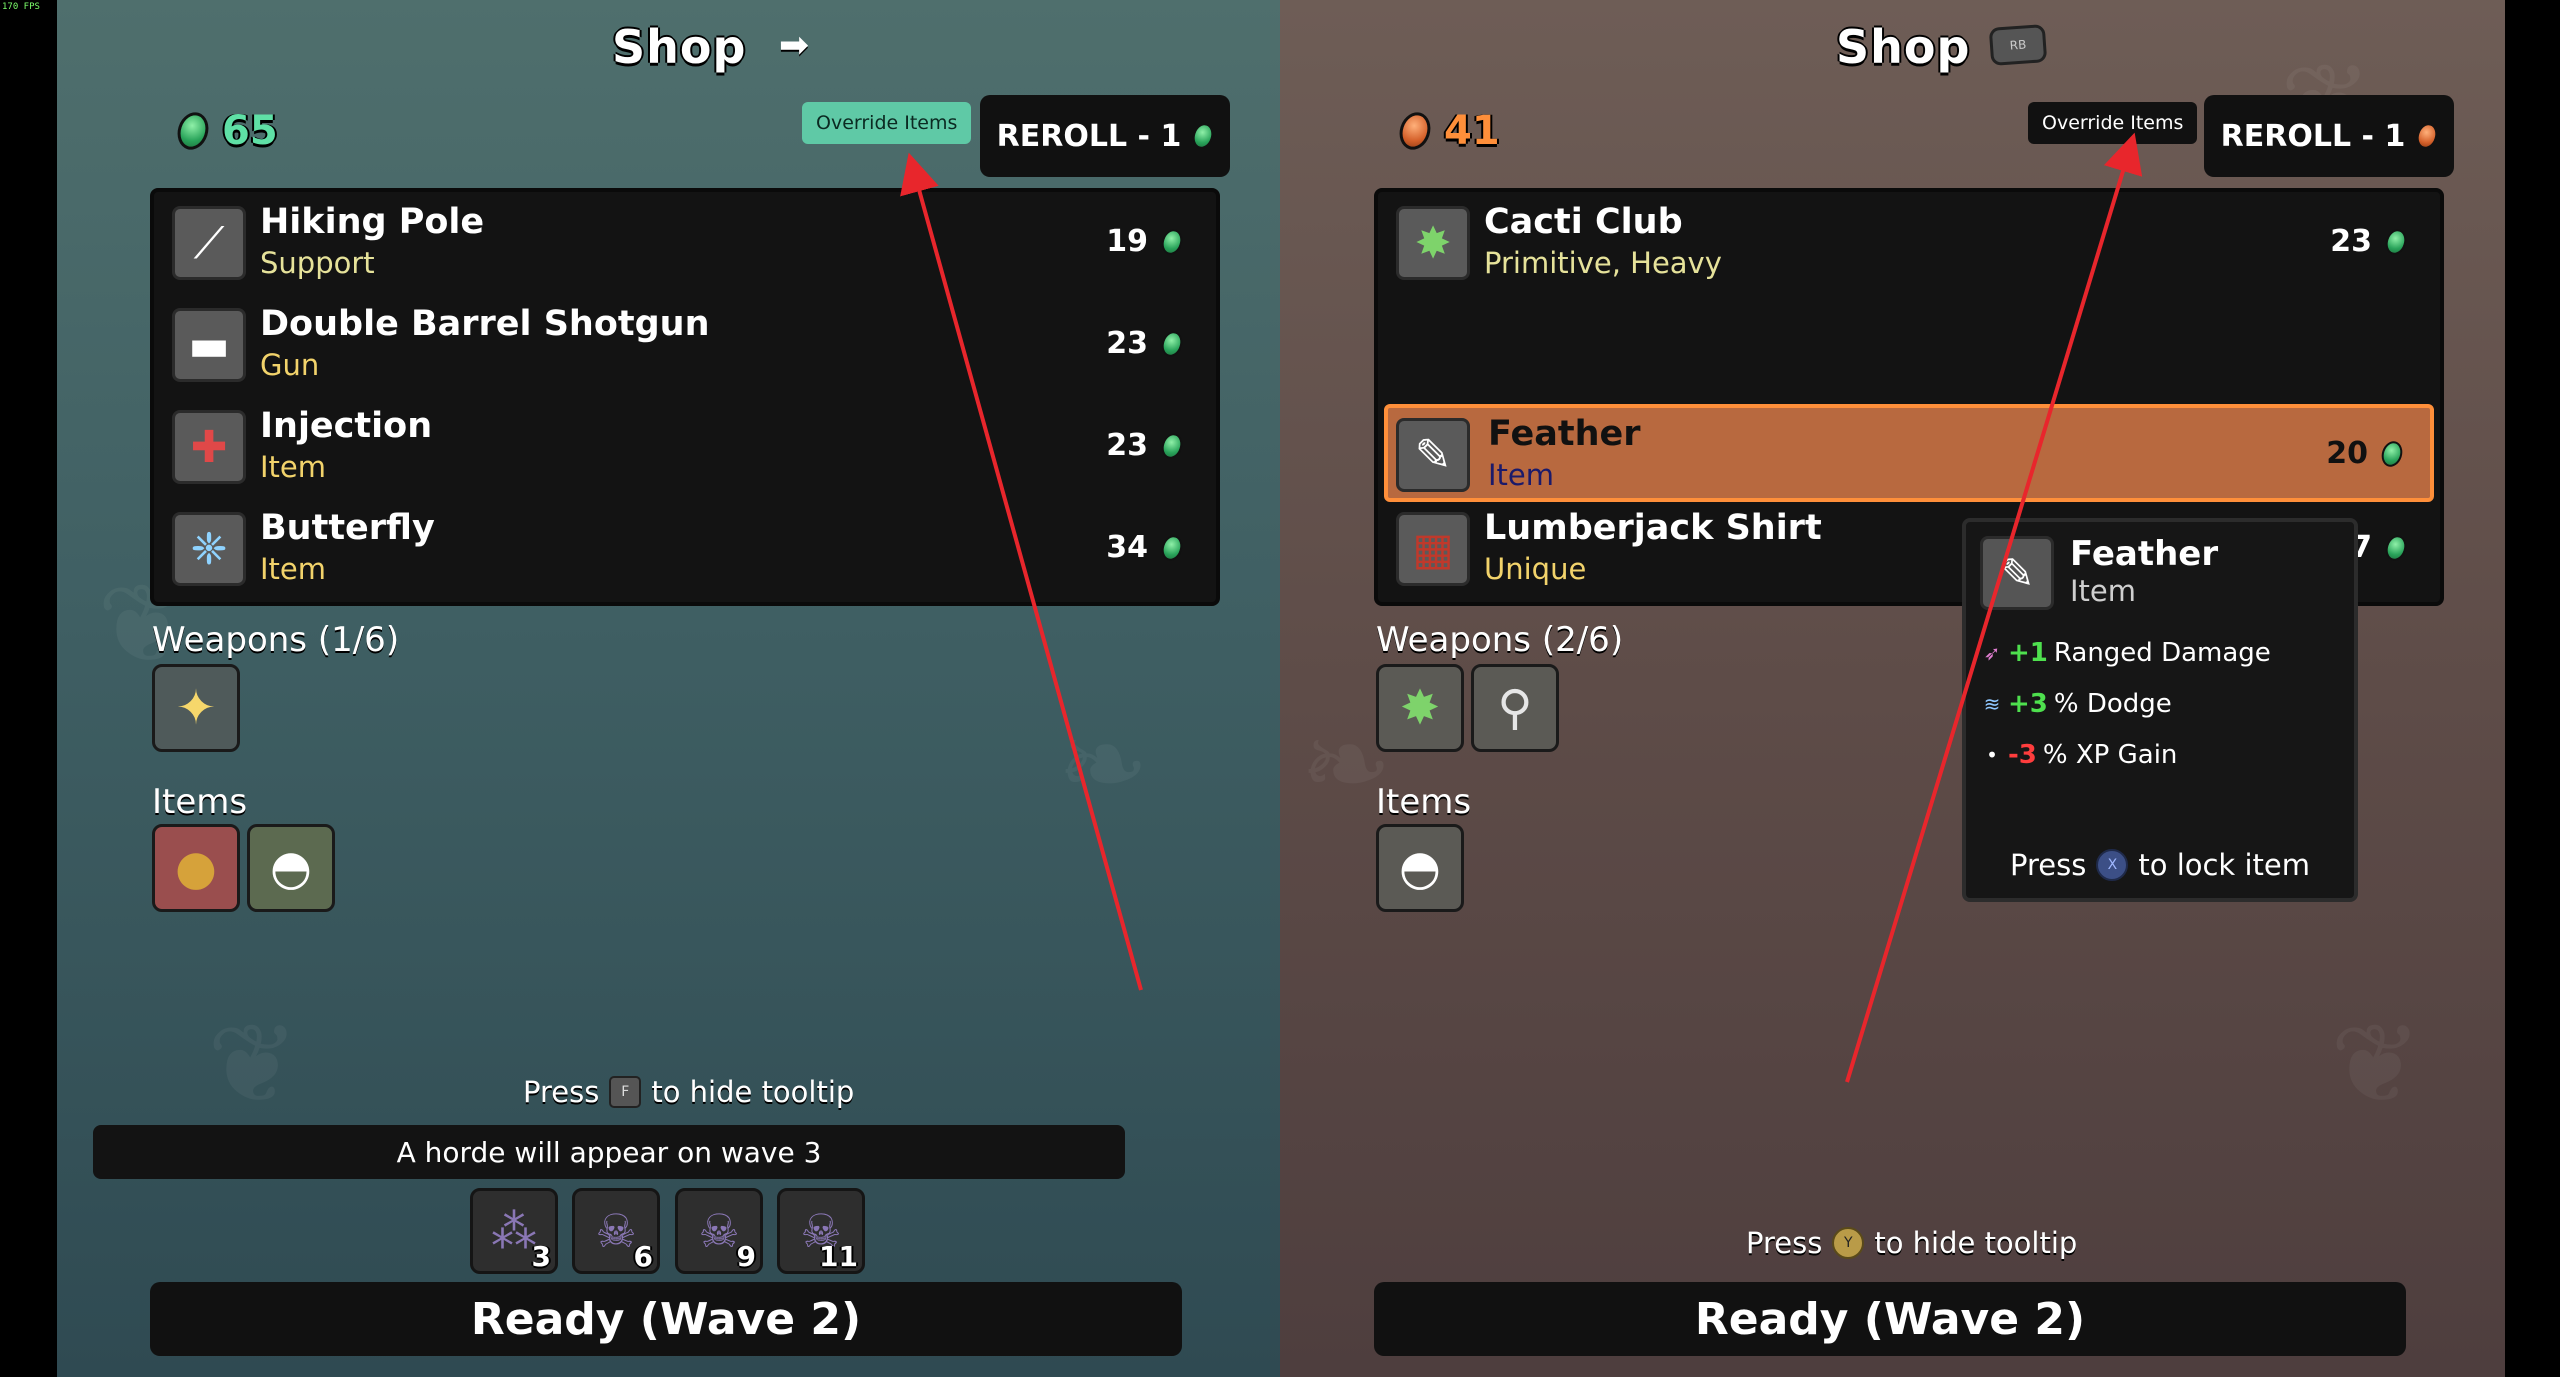  I want to click on stat-value: -3, so click(2022, 755).